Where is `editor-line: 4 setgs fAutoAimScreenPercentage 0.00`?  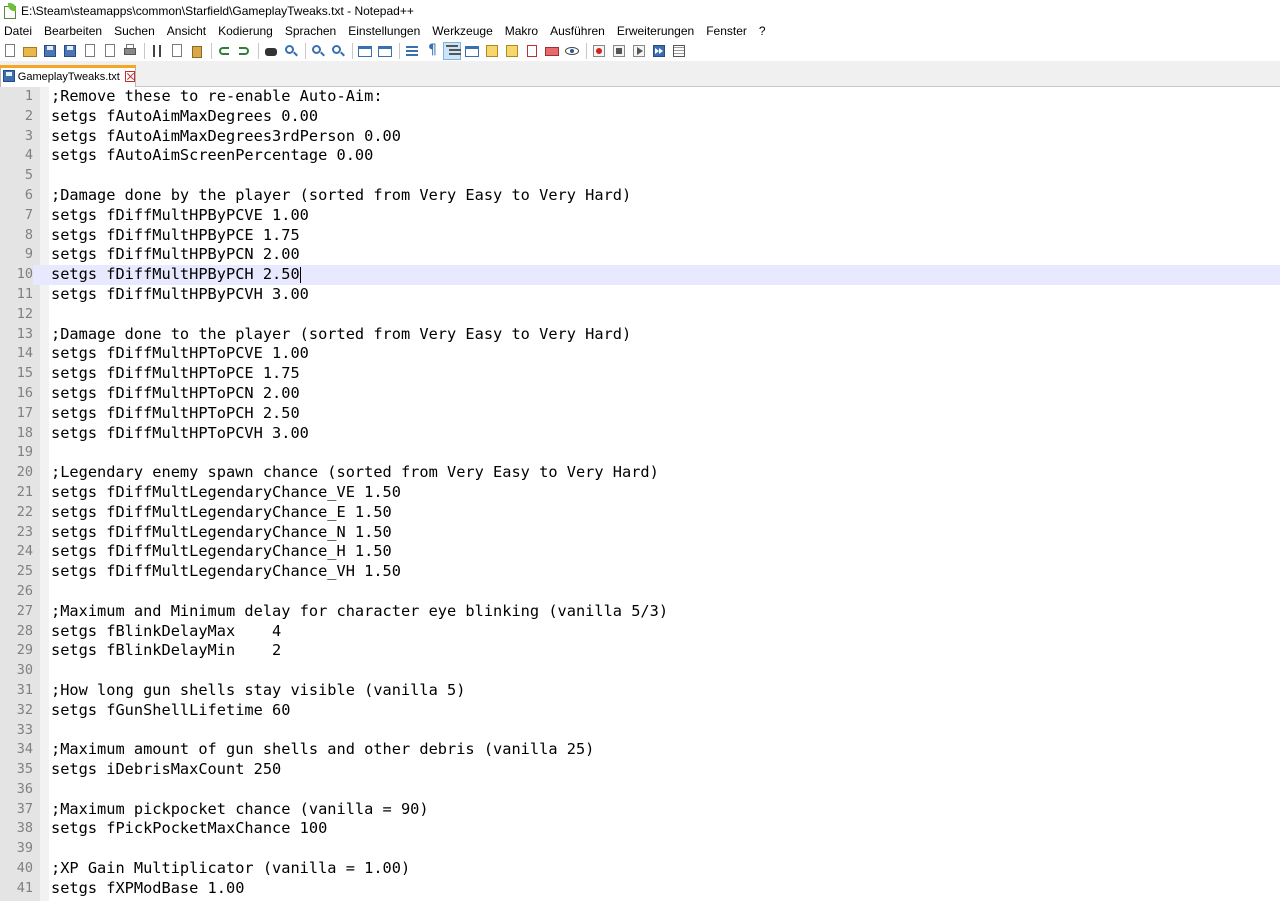
editor-line: 4 setgs fAutoAimScreenPercentage 0.00 is located at coordinates (640, 156).